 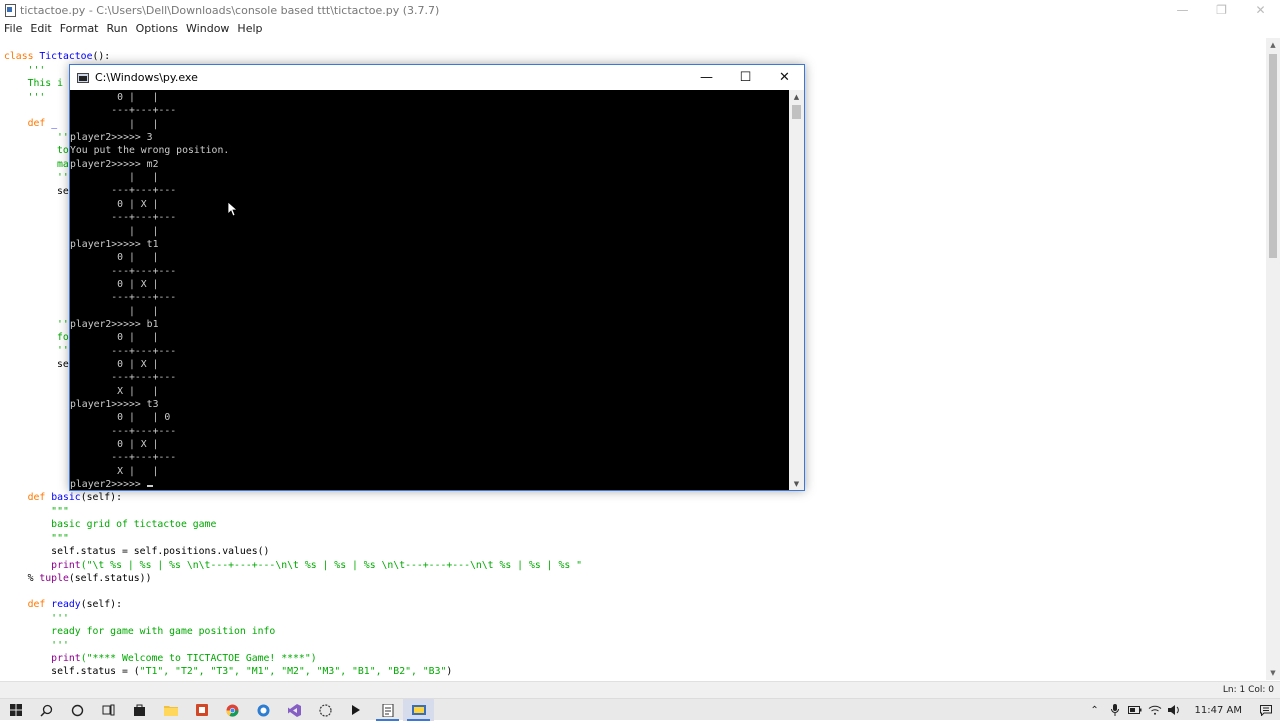 I want to click on menu-options: Options, so click(x=157, y=29).